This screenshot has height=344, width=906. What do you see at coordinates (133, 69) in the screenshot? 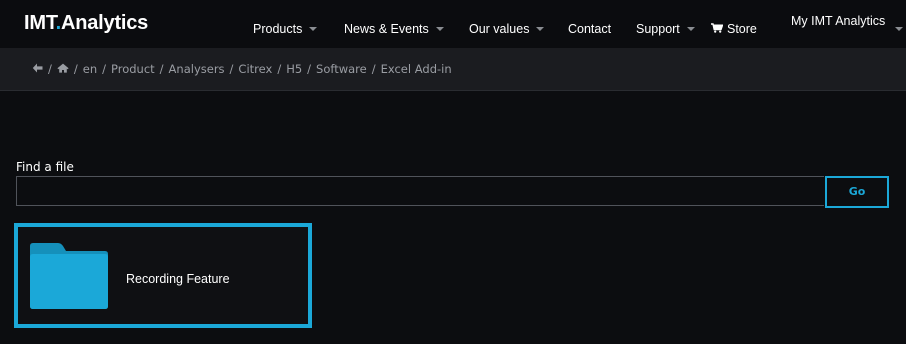
I see `breadcrumb-item-product: Product` at bounding box center [133, 69].